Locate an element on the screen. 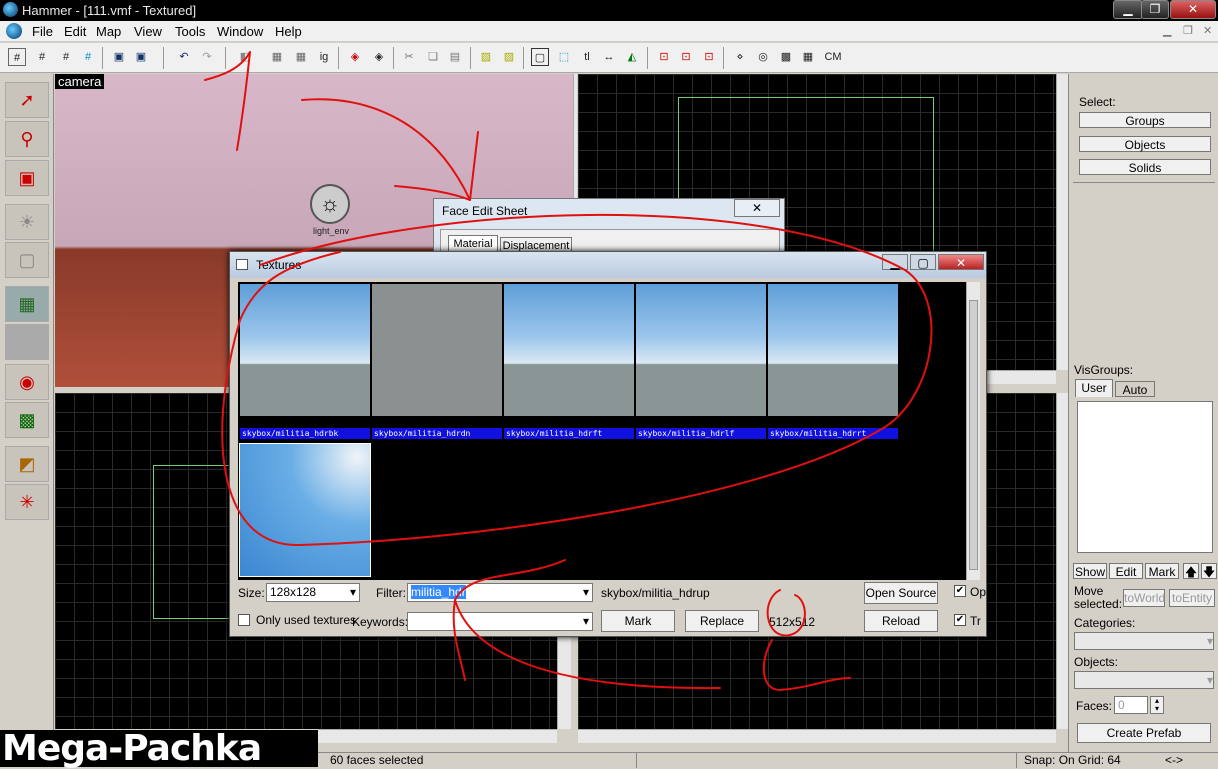  menu-map: Map is located at coordinates (108, 31).